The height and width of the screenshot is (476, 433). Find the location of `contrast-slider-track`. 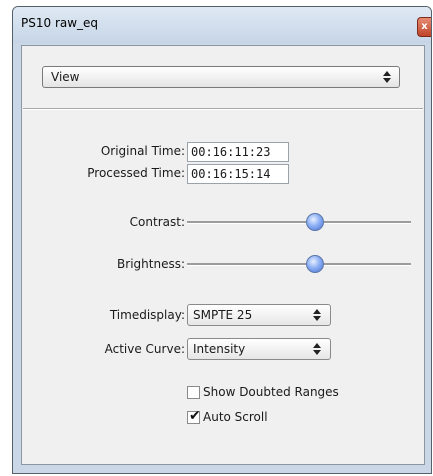

contrast-slider-track is located at coordinates (299, 222).